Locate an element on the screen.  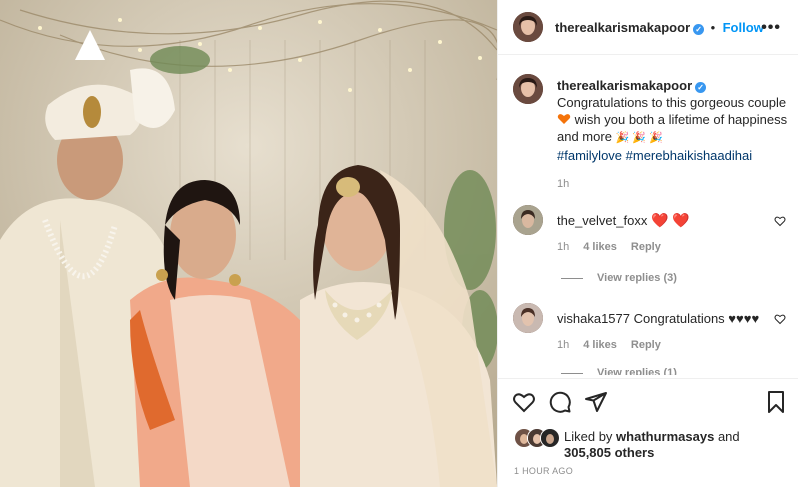
more-options-icon: ••• is located at coordinates (771, 28).